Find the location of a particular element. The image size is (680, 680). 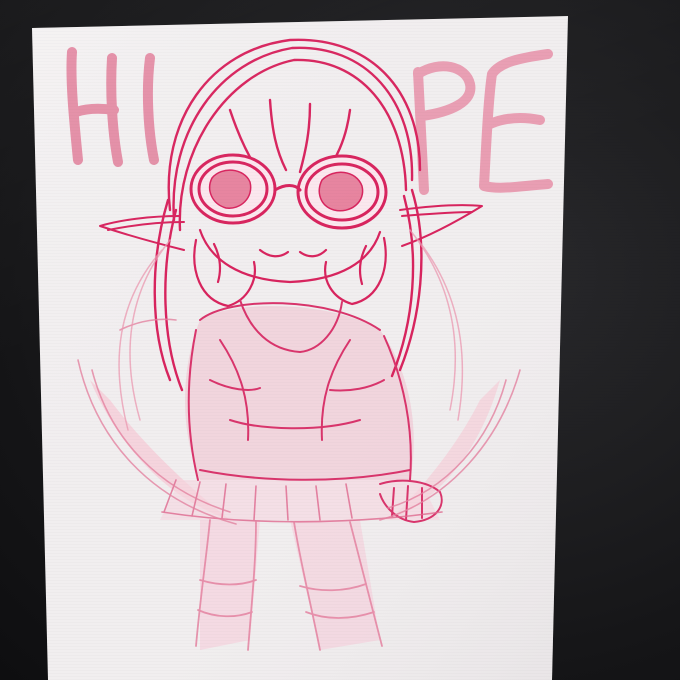

sweater-shading is located at coordinates (299, 393).